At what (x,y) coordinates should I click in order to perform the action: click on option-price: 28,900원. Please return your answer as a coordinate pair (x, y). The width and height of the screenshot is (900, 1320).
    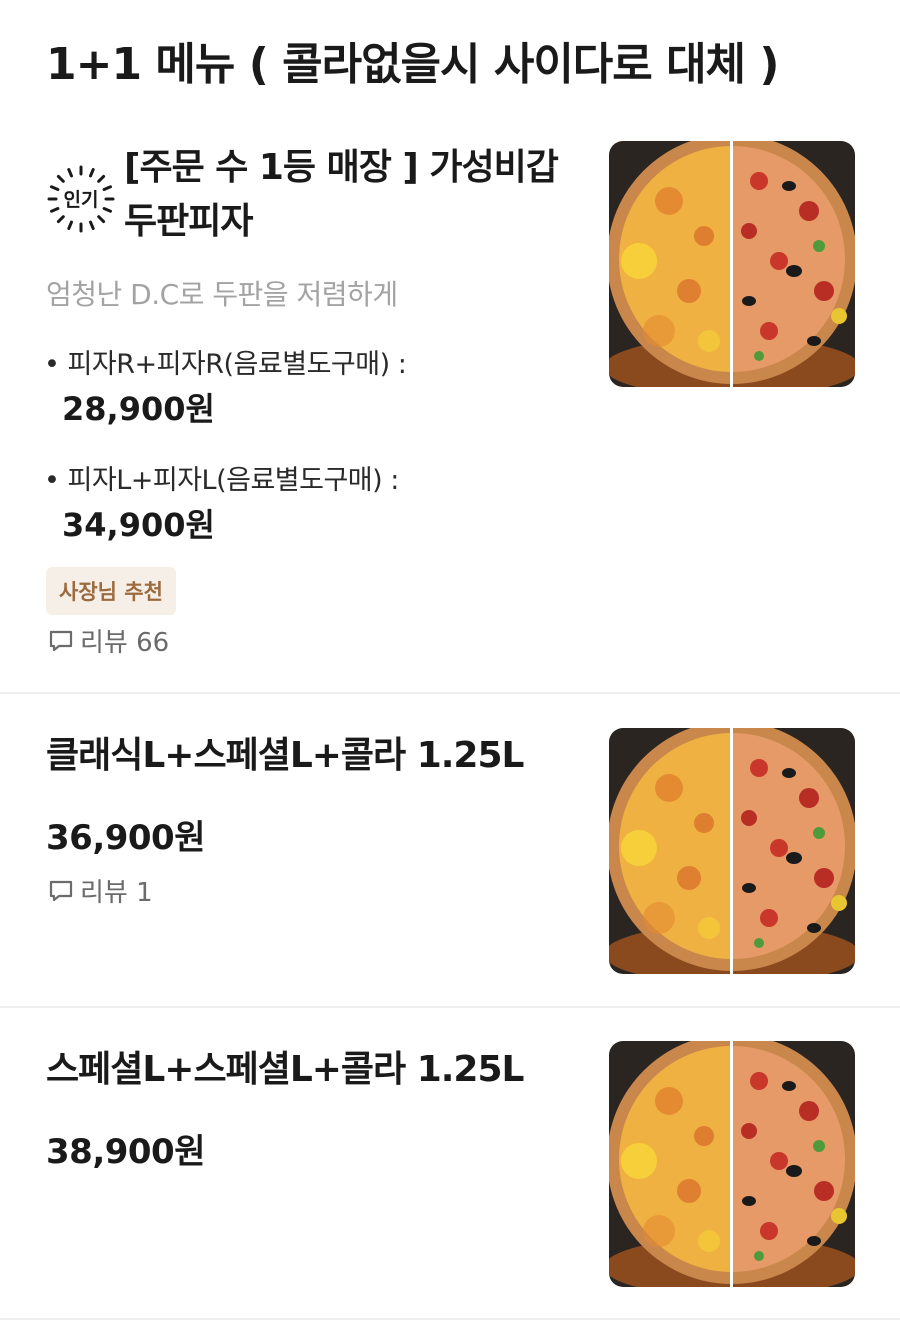
    Looking at the image, I should click on (138, 409).